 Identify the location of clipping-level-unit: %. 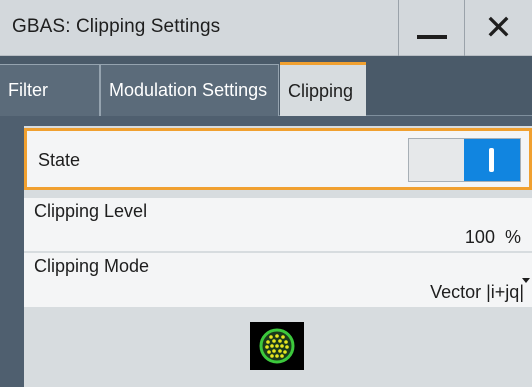
(512, 237).